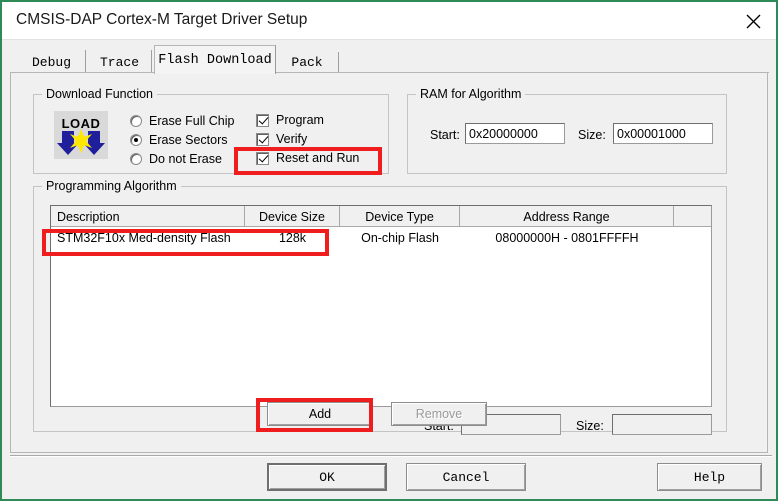  I want to click on ram-size-label: Size:, so click(592, 135).